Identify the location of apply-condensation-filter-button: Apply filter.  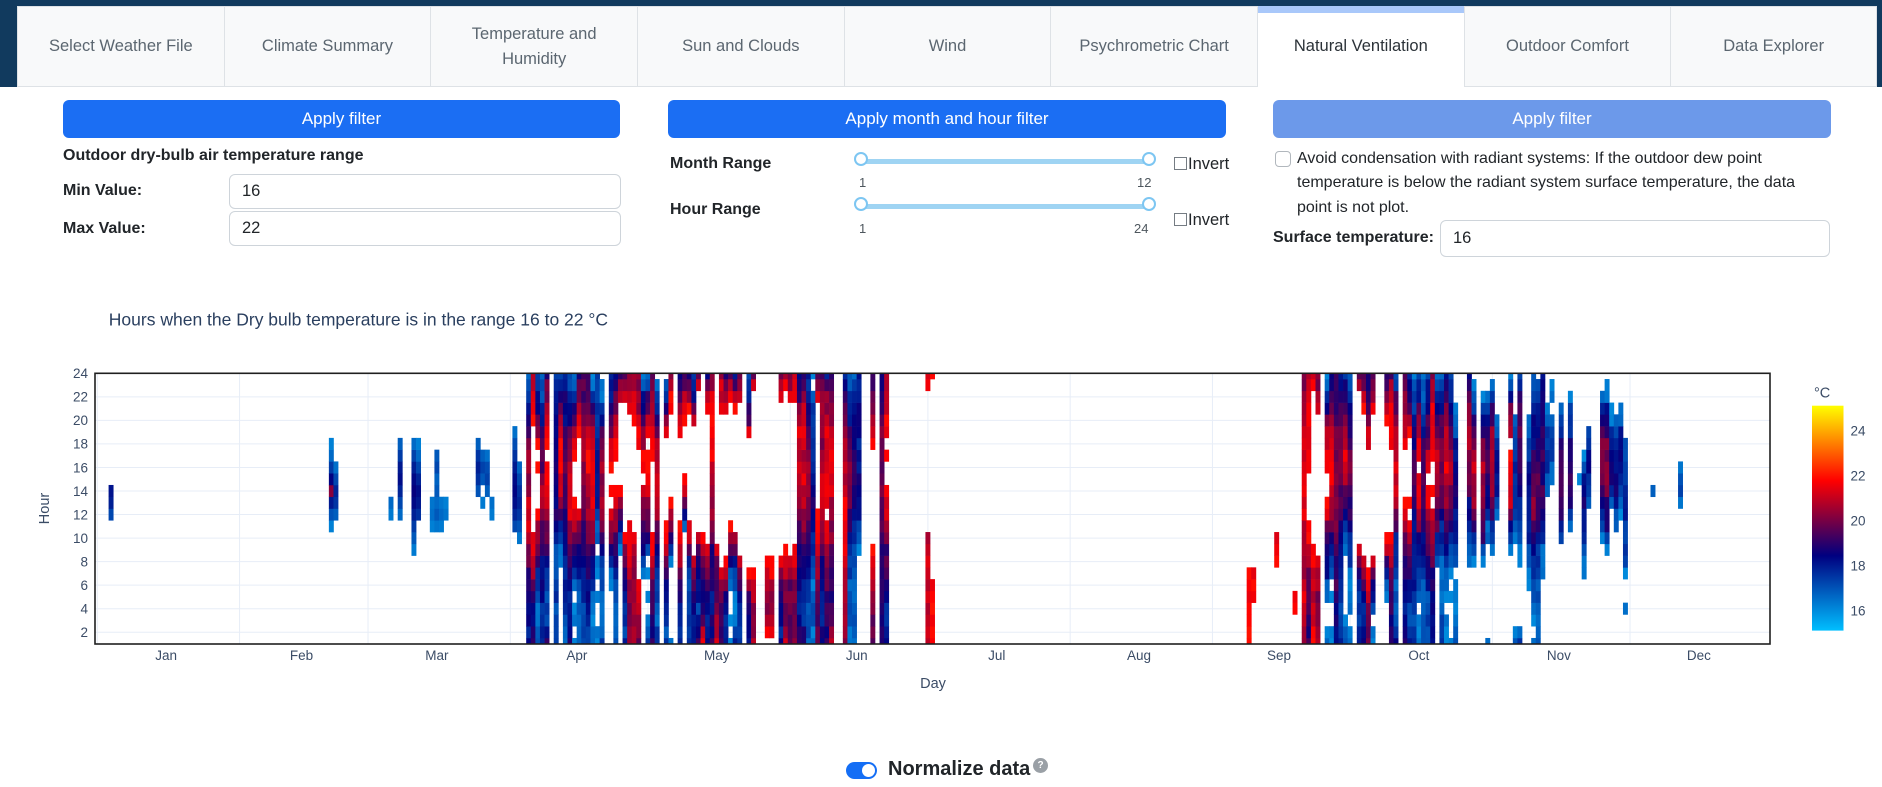
(1552, 119).